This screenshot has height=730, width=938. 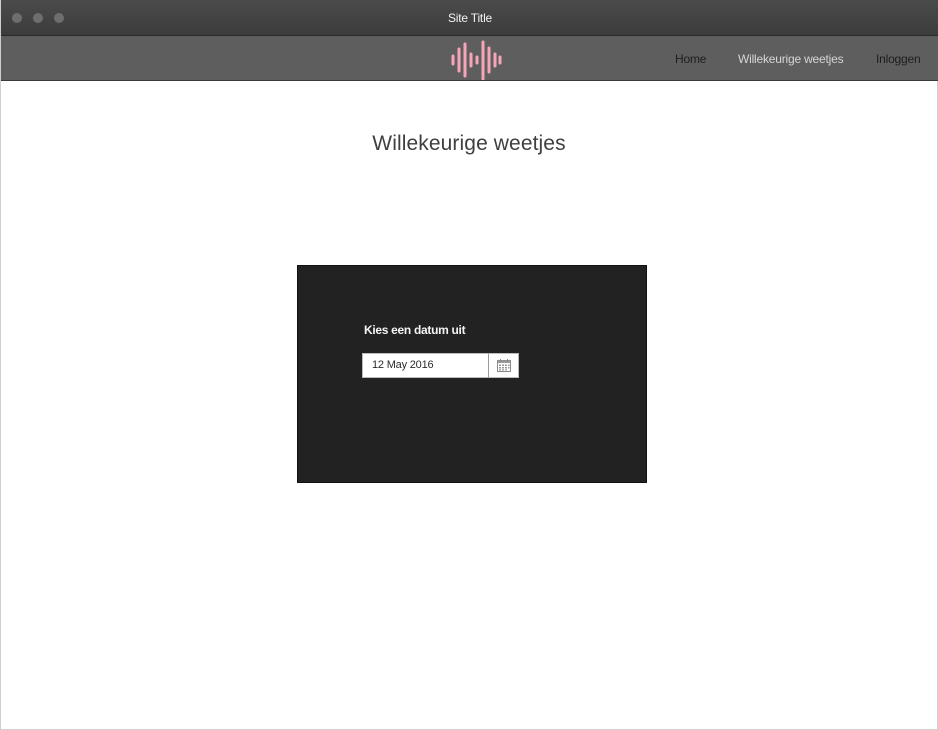 I want to click on nav-link-willekeurige-weetjes: Willekeurige weetjes, so click(x=791, y=59).